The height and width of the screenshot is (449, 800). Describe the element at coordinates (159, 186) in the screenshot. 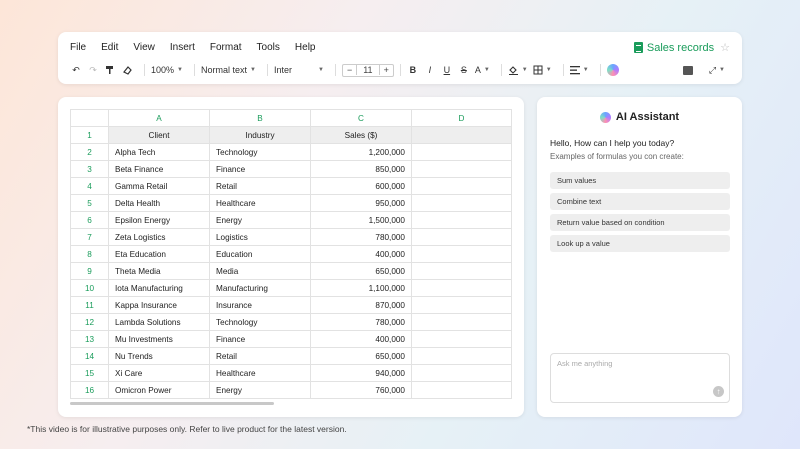

I see `cell-client: Gamma Retail` at that location.